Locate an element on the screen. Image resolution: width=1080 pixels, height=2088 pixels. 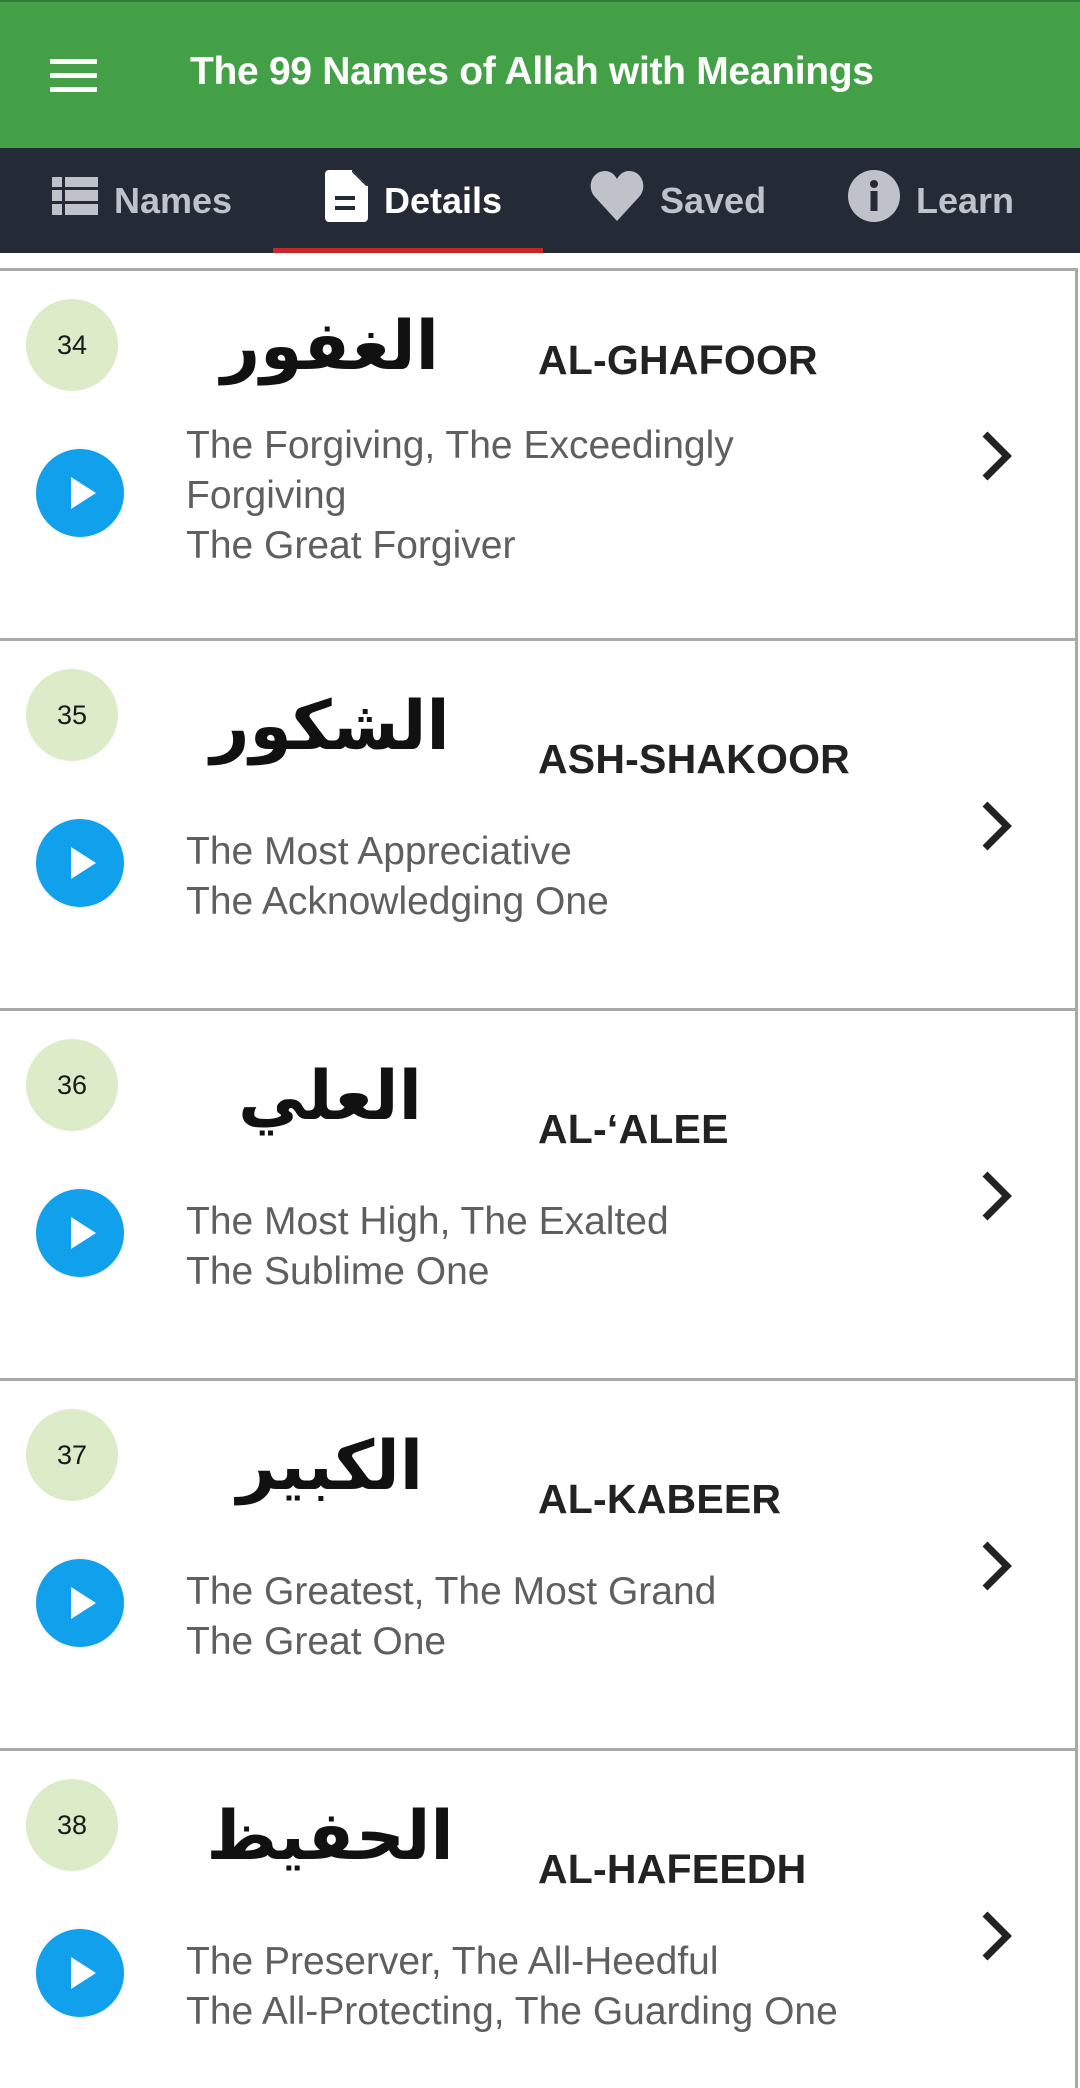
tab-learn: Learn is located at coordinates (931, 200).